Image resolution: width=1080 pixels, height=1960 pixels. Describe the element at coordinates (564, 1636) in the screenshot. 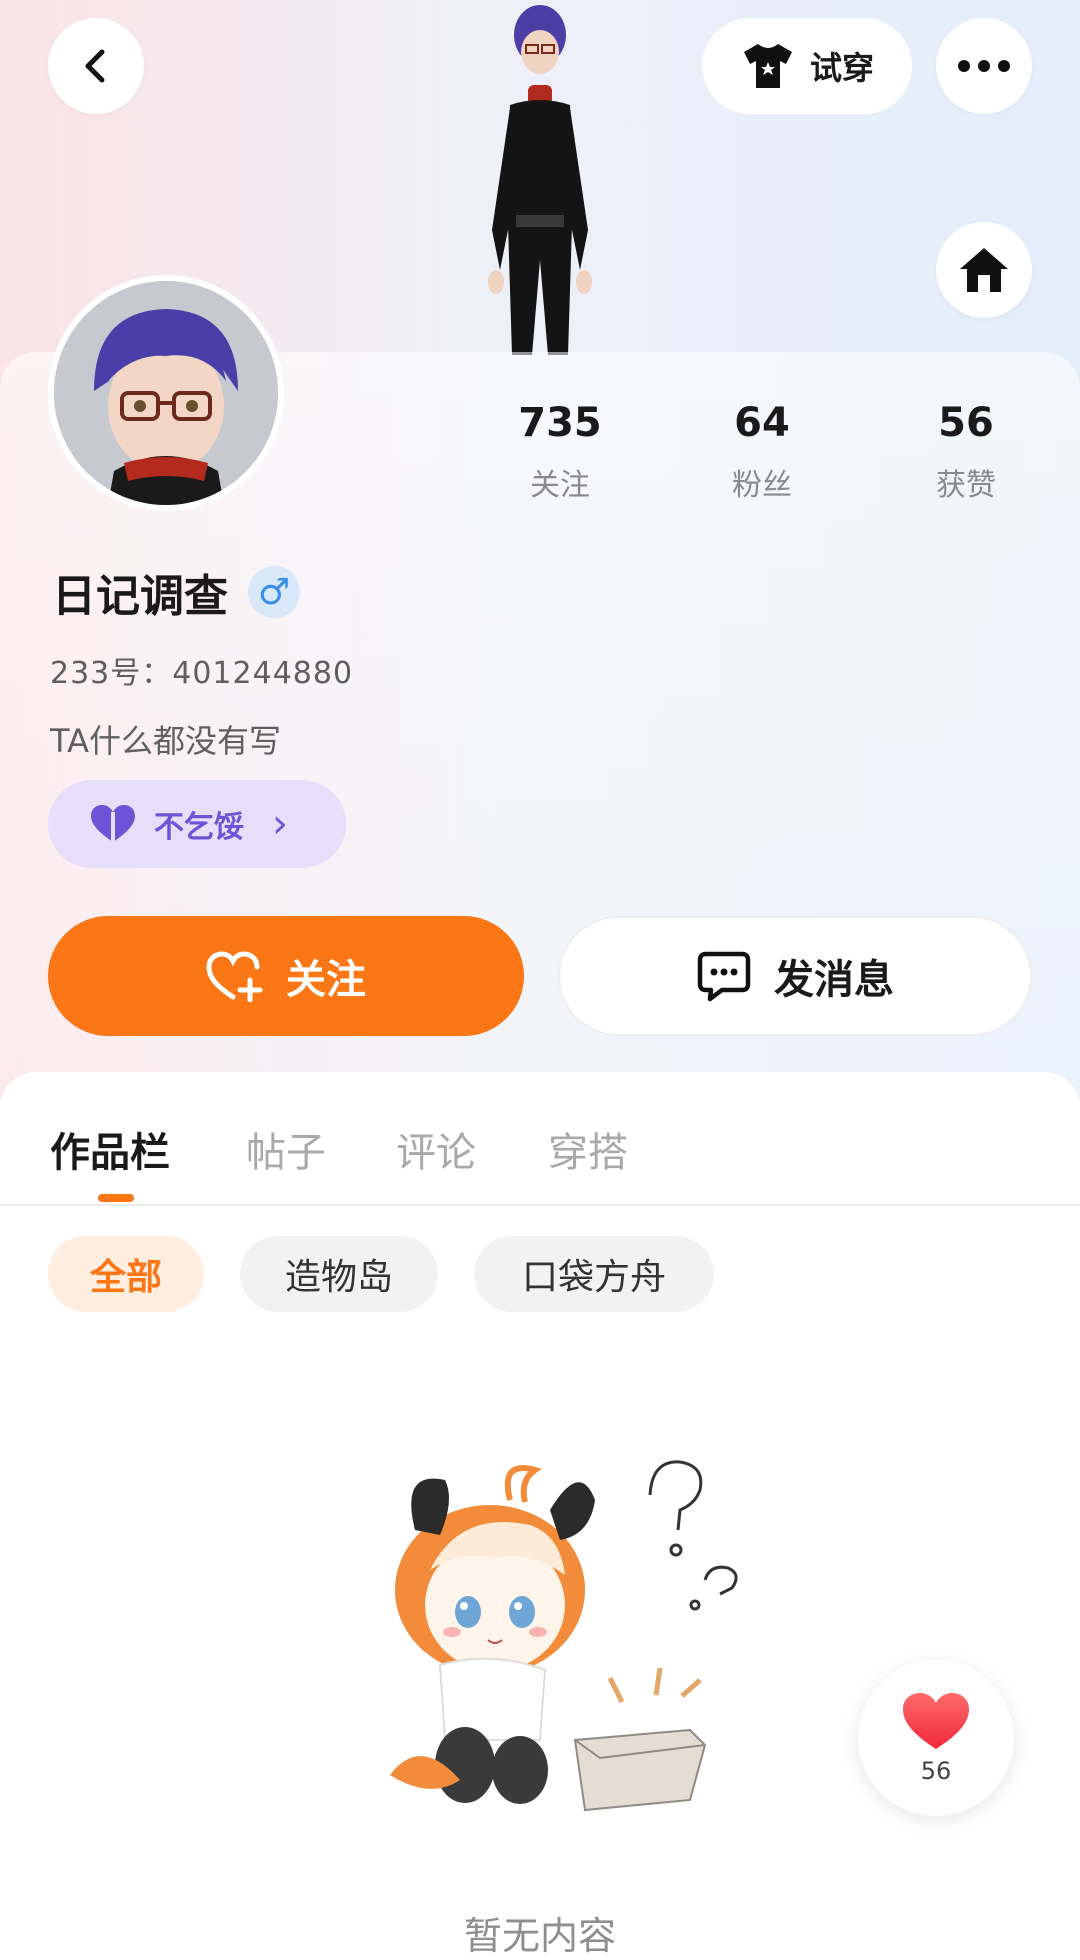

I see `empty-state-illustration` at that location.